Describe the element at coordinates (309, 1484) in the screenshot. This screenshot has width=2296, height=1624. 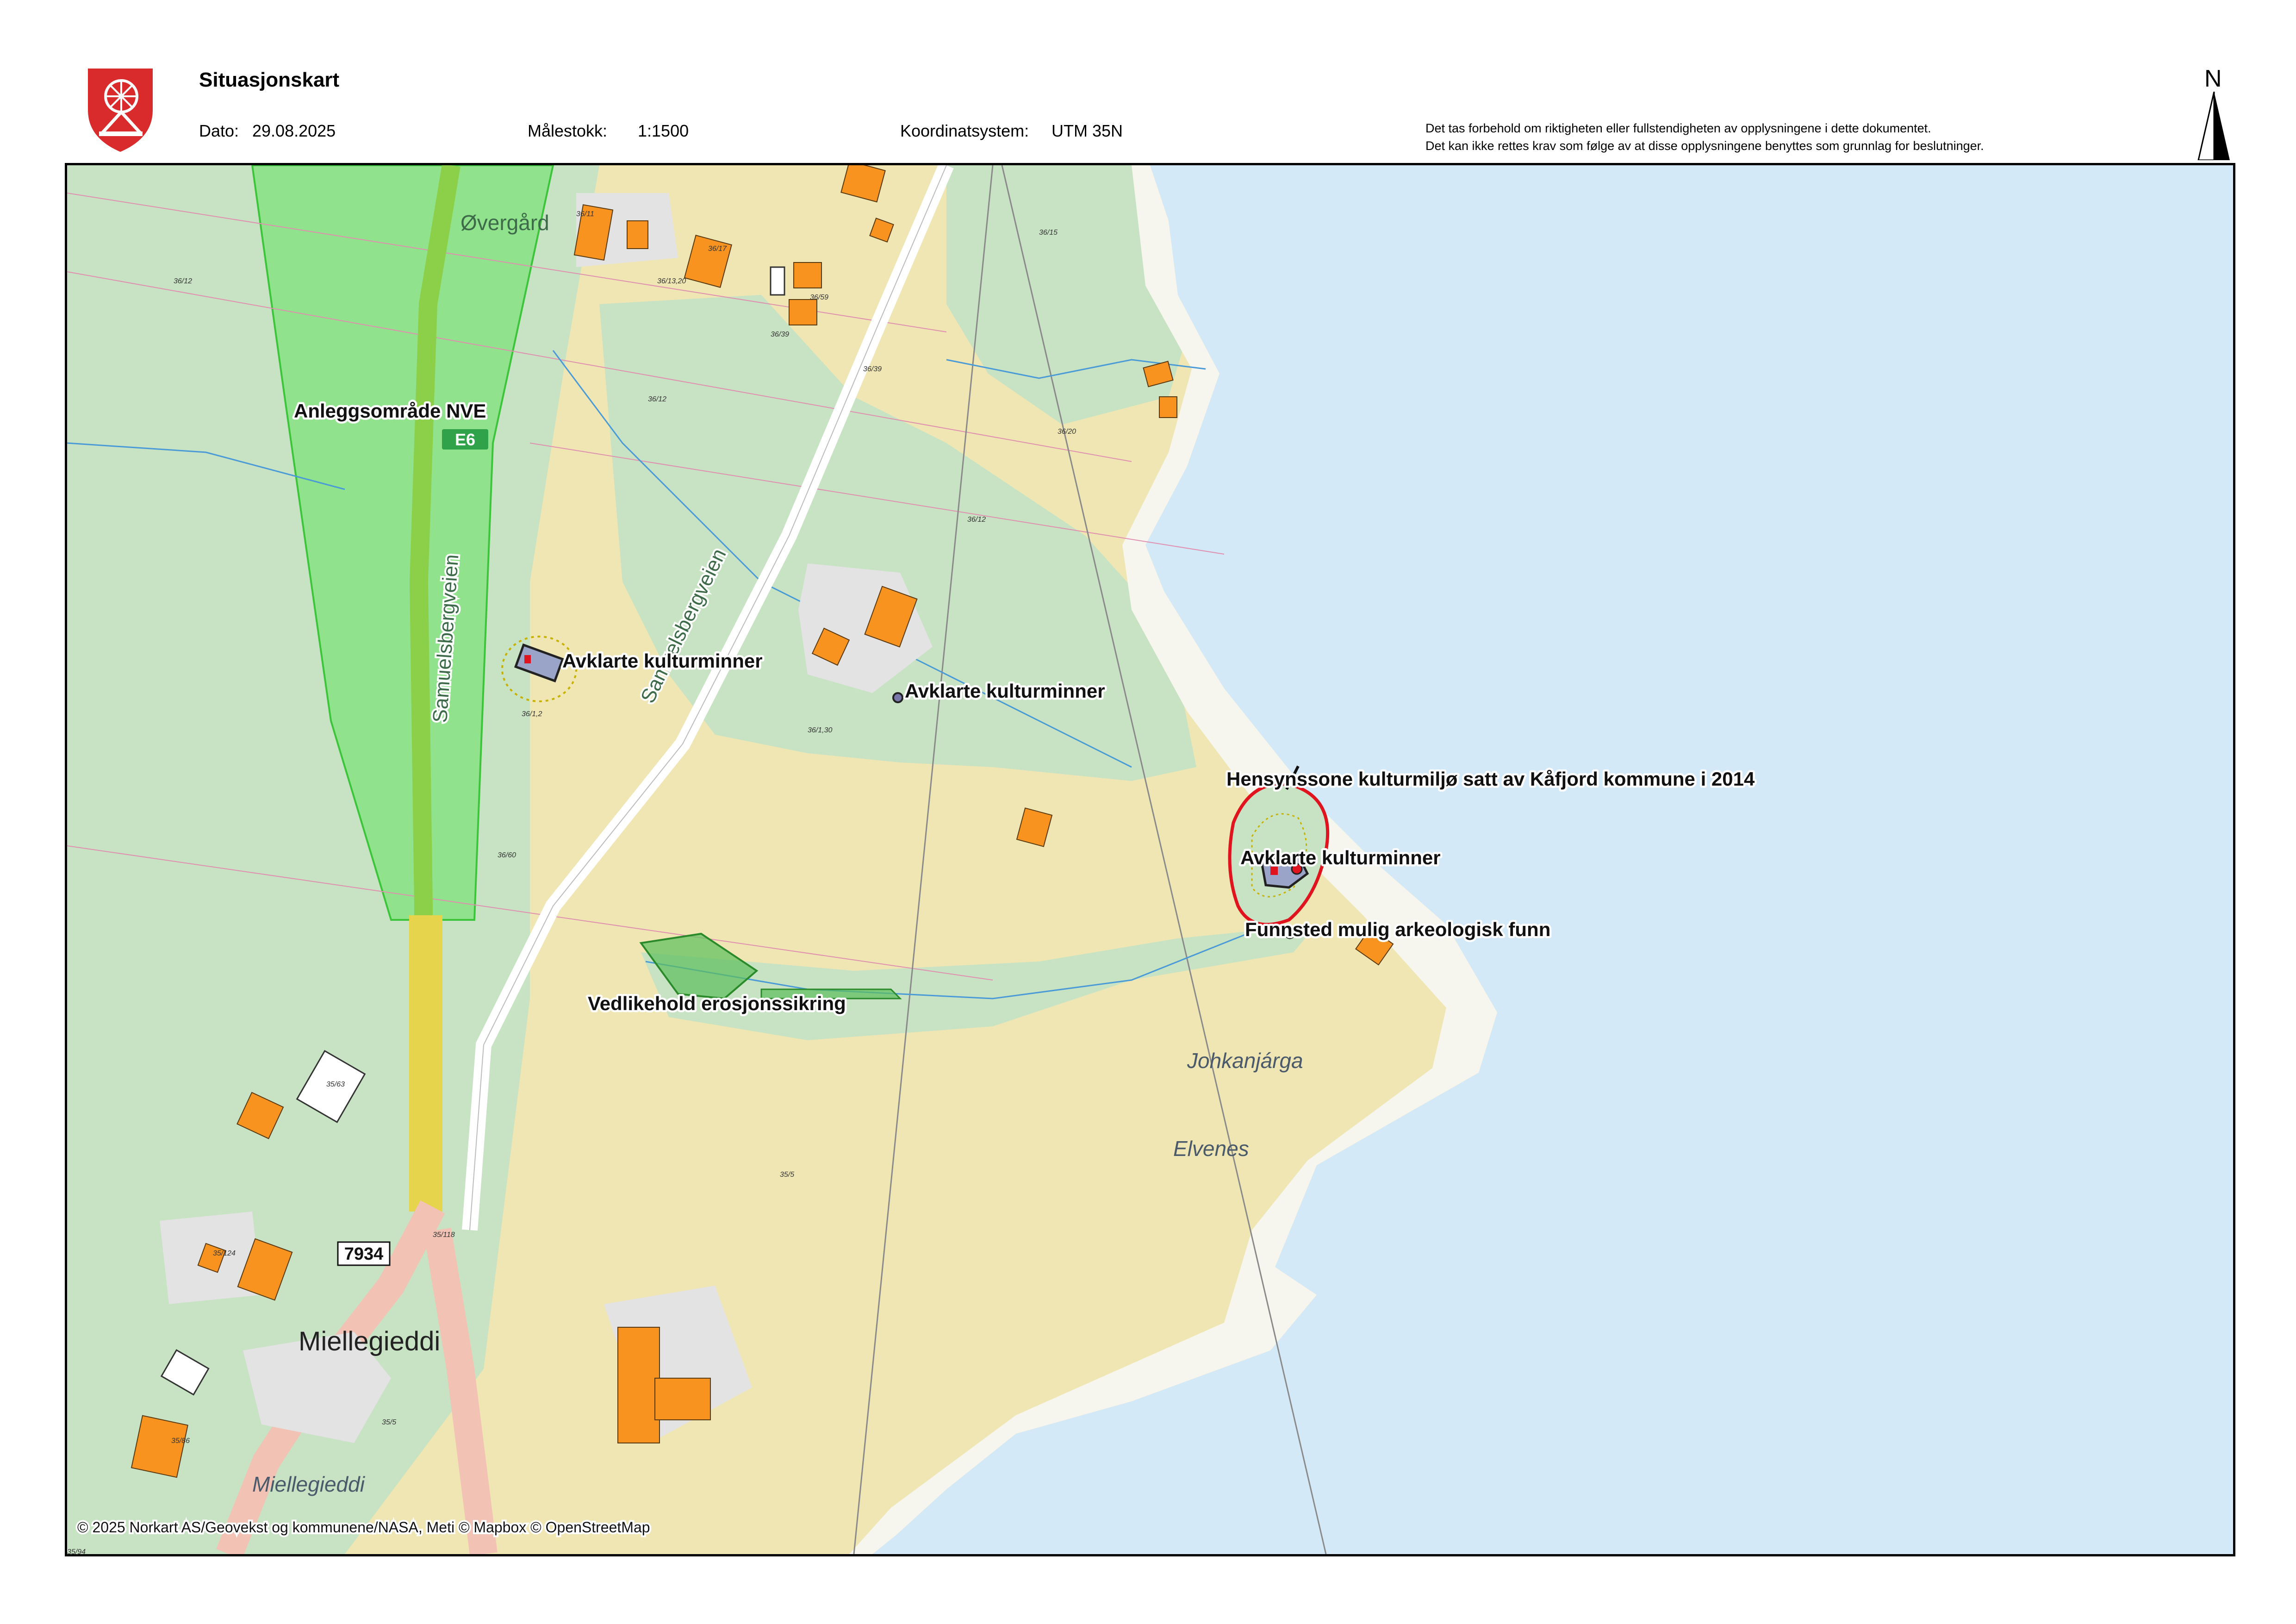
I see `place-miellegieddi-small: Miellegieddi` at that location.